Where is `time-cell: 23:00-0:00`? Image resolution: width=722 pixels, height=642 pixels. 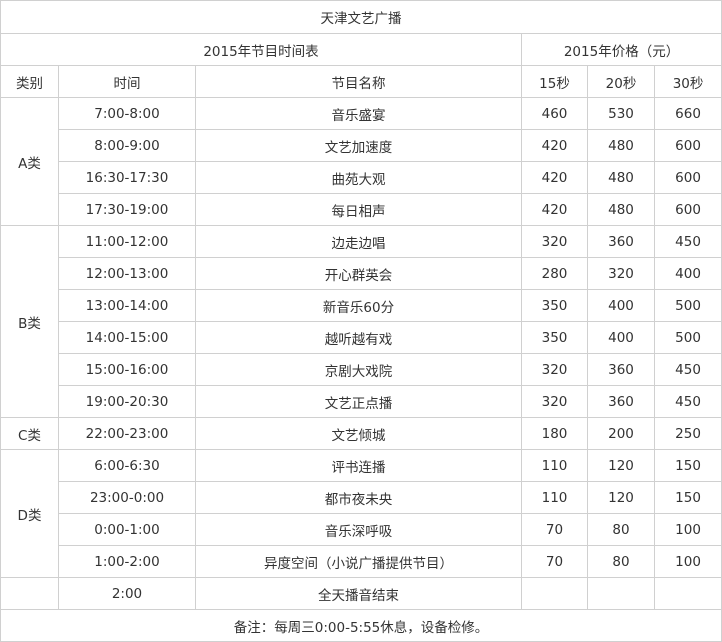
time-cell: 23:00-0:00 is located at coordinates (127, 497).